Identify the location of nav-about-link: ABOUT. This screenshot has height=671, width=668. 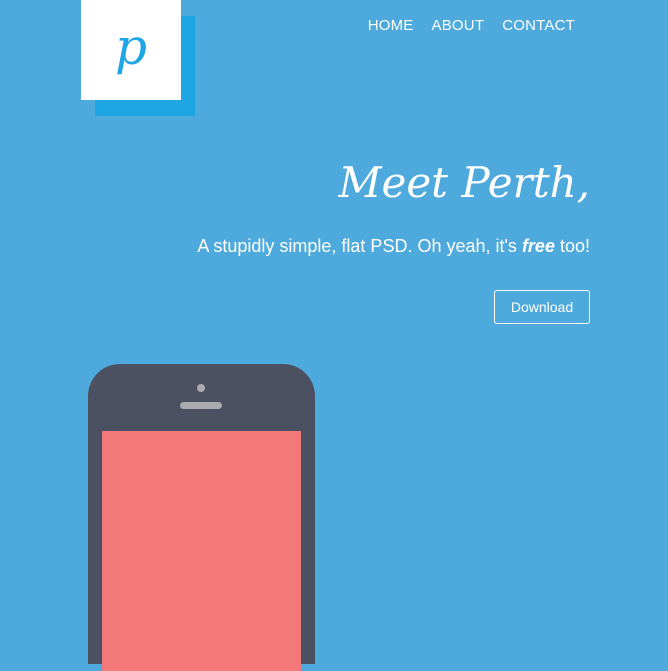
(458, 25).